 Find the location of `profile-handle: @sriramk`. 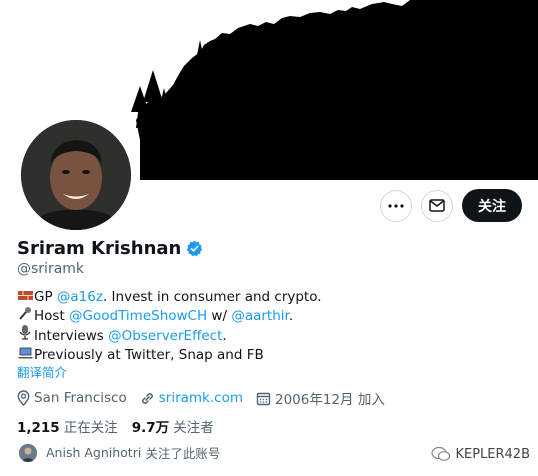

profile-handle: @sriramk is located at coordinates (51, 269).